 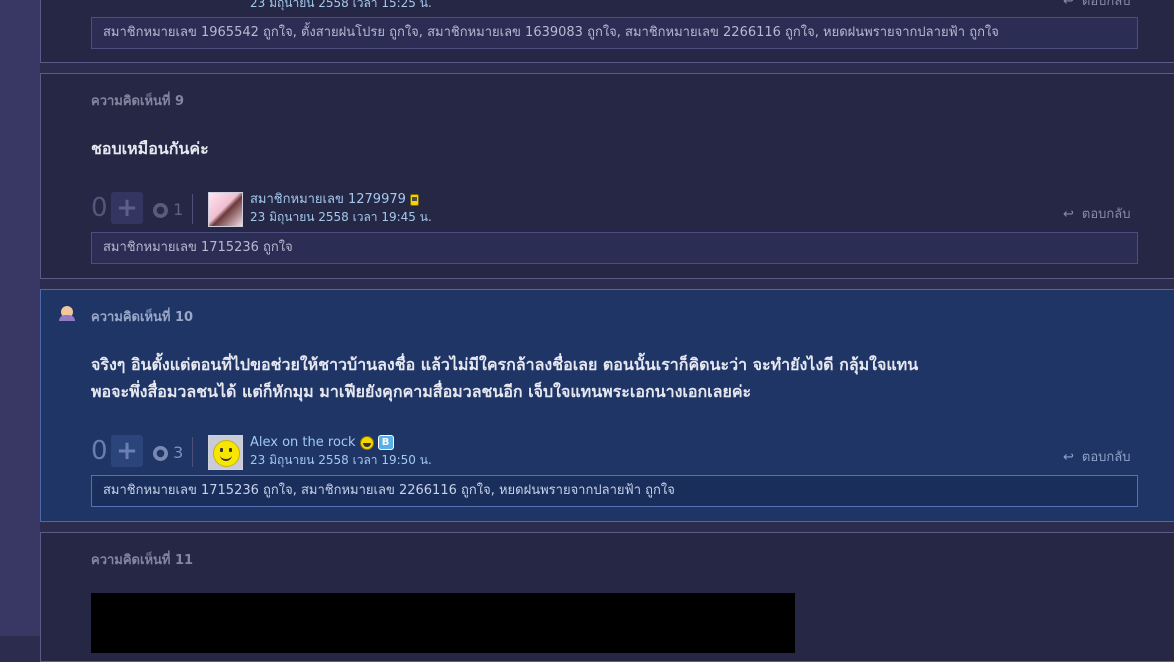 I want to click on emotion-button: ● 1, so click(x=168, y=210).